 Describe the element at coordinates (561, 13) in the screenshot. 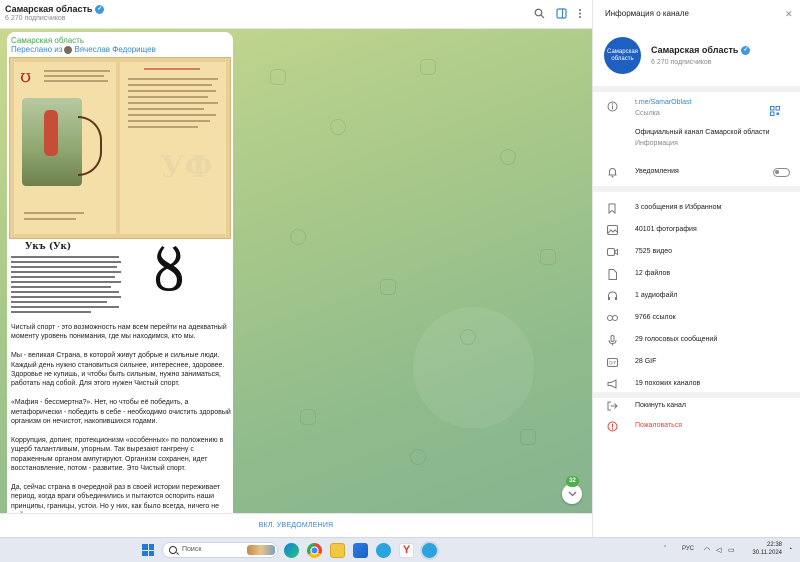

I see `sidebar-toggle-icon` at that location.